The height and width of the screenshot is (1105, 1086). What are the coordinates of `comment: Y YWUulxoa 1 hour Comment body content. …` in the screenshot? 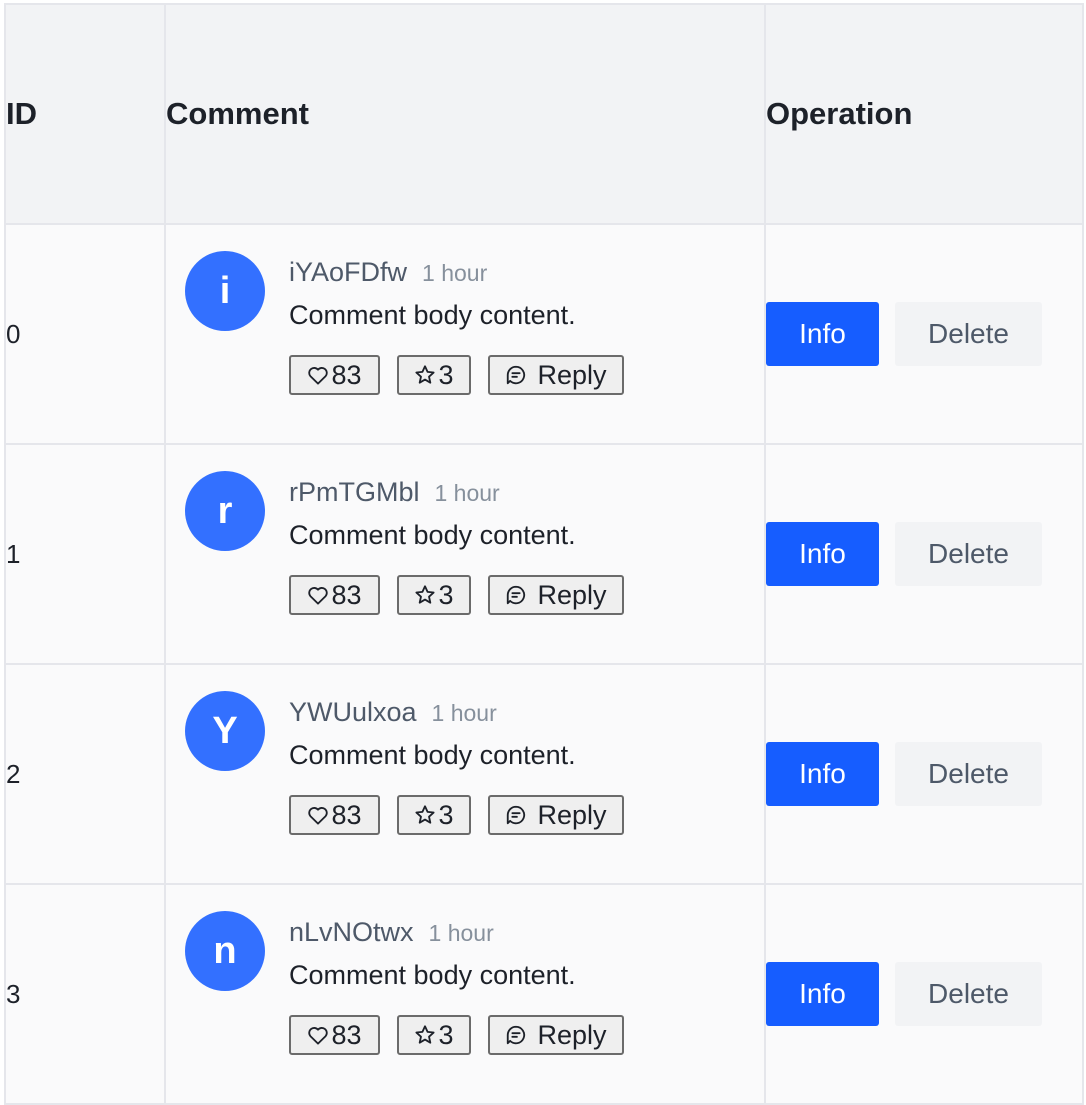 It's located at (465, 774).